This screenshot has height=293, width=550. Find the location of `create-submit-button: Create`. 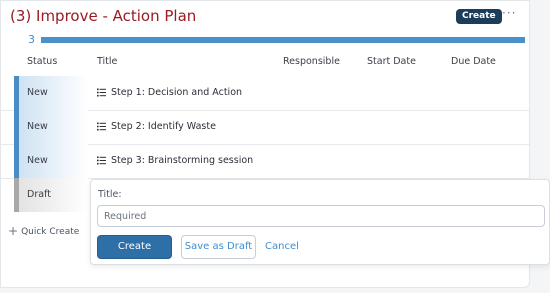

create-submit-button: Create is located at coordinates (134, 247).